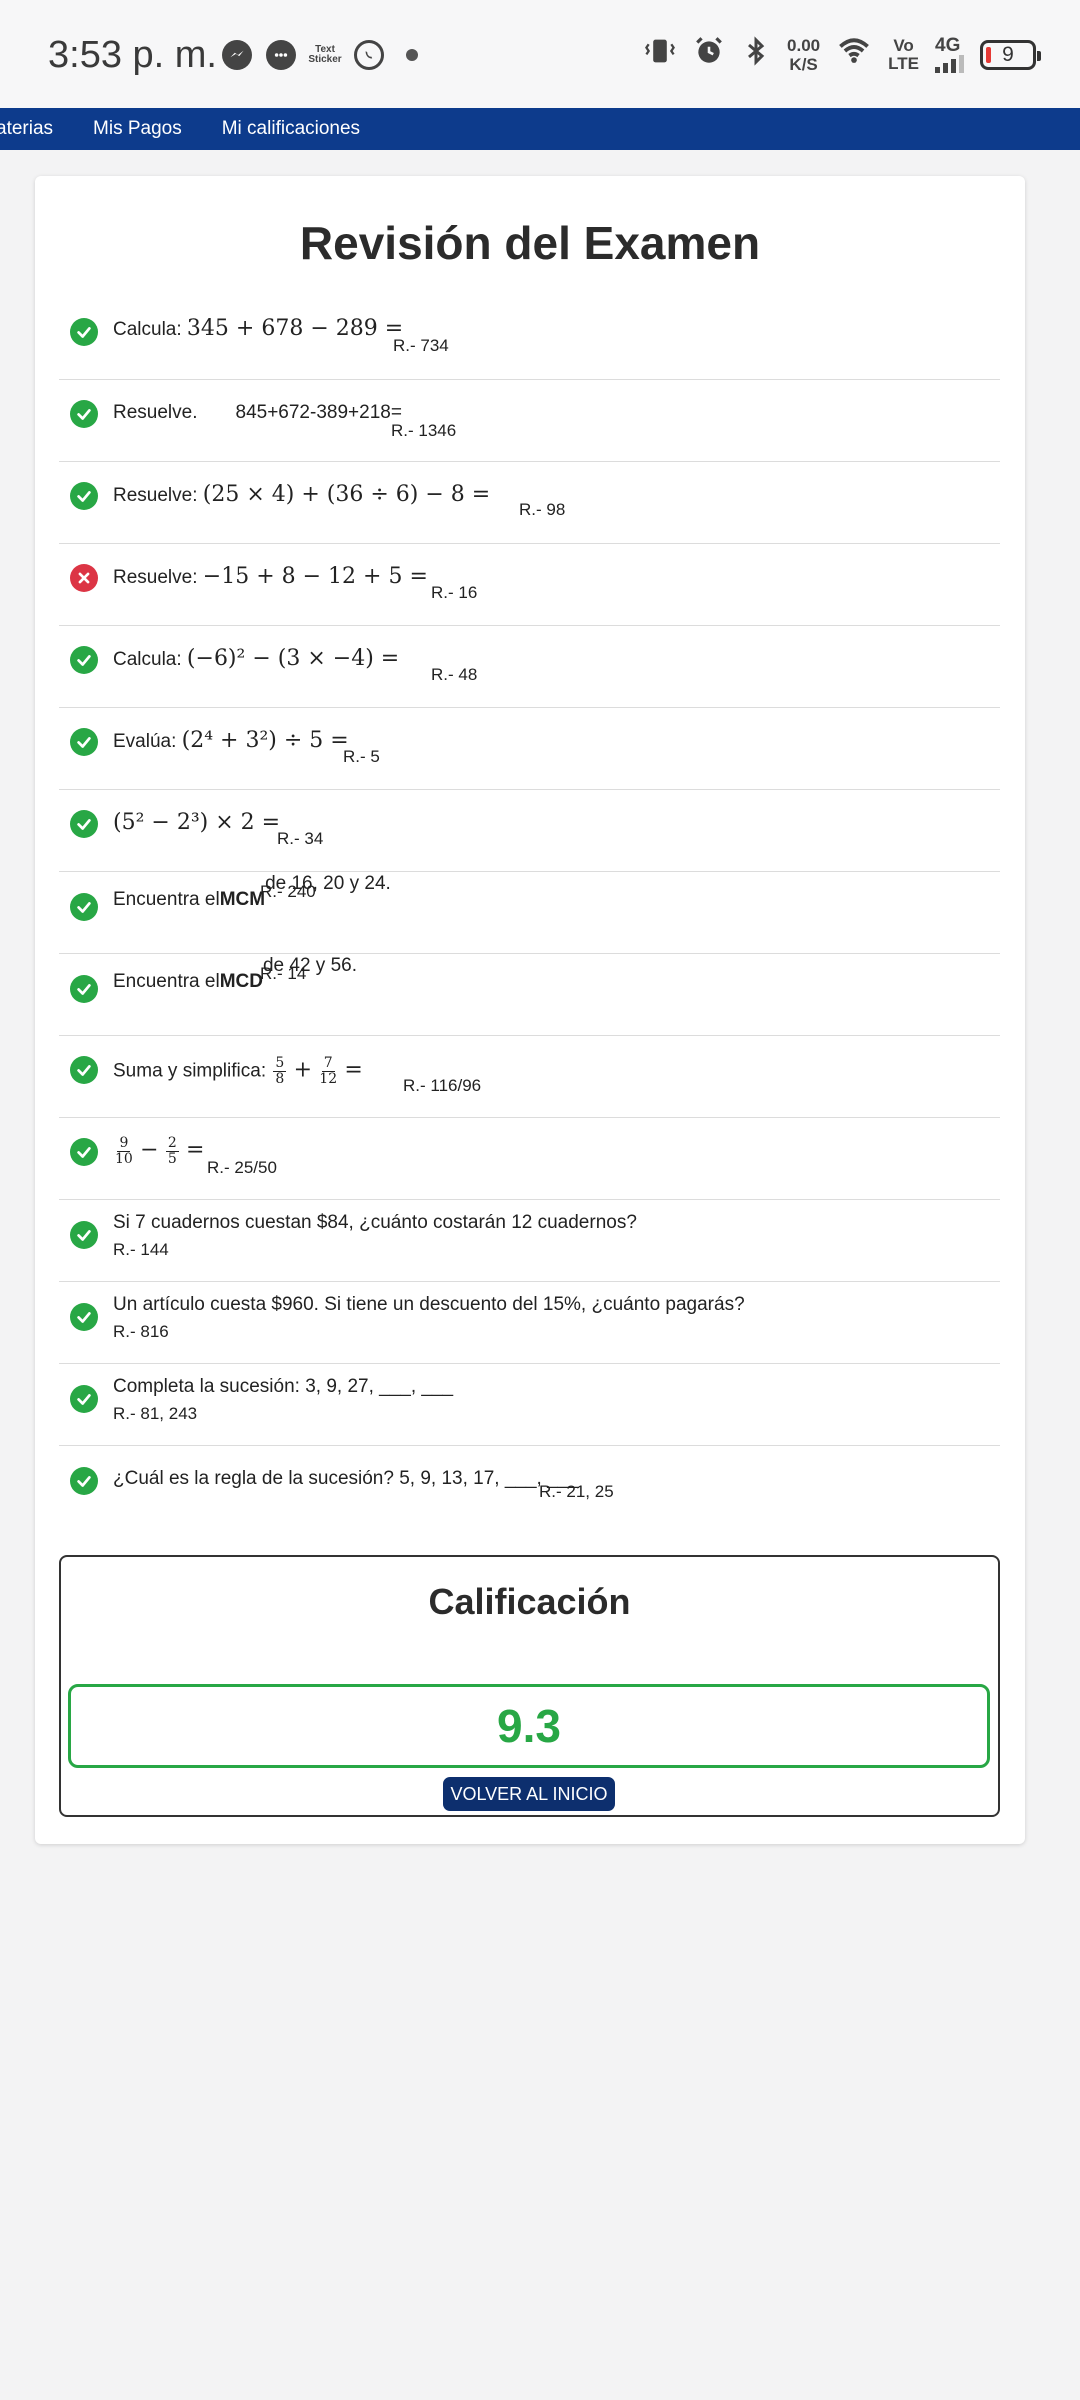  I want to click on question-prefix: Calcula:, so click(150, 659).